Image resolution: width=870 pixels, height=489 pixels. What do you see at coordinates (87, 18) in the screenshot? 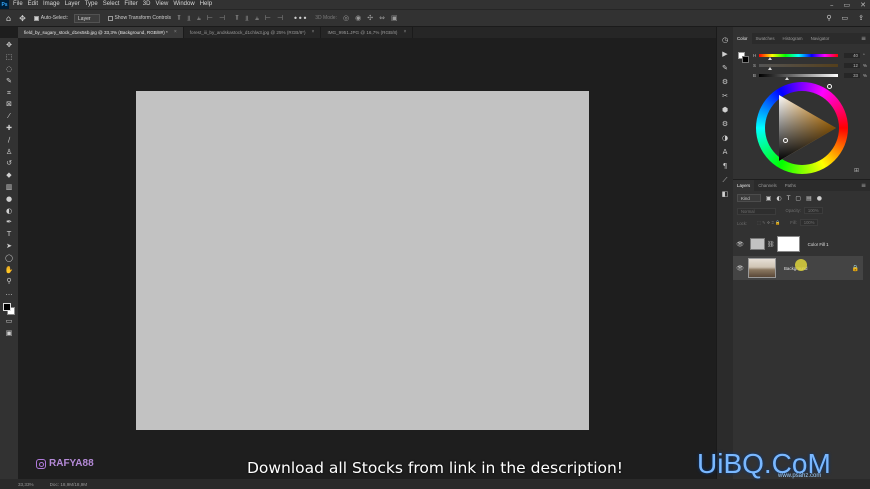
I see `auto-select-target-dropdown: Layer` at bounding box center [87, 18].